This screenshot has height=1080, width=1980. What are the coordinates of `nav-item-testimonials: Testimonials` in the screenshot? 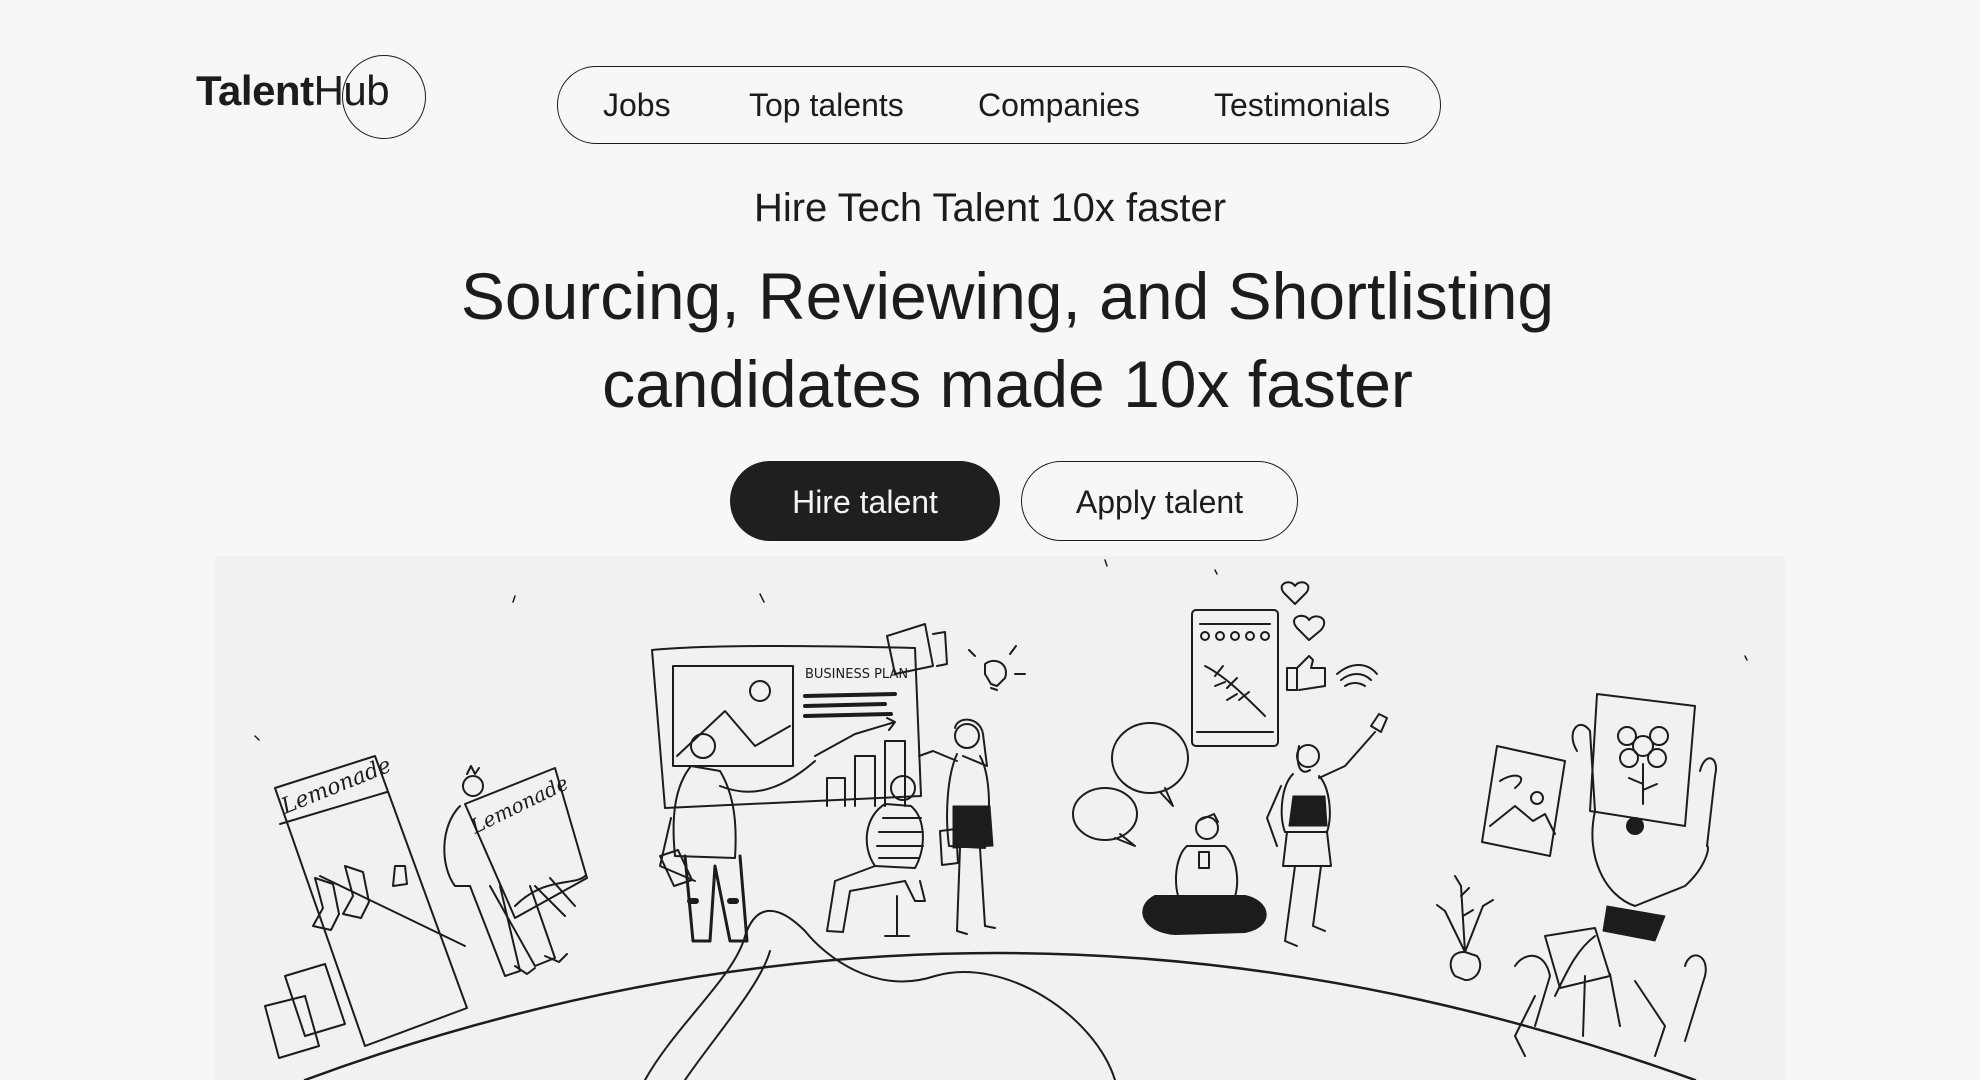 It's located at (1302, 105).